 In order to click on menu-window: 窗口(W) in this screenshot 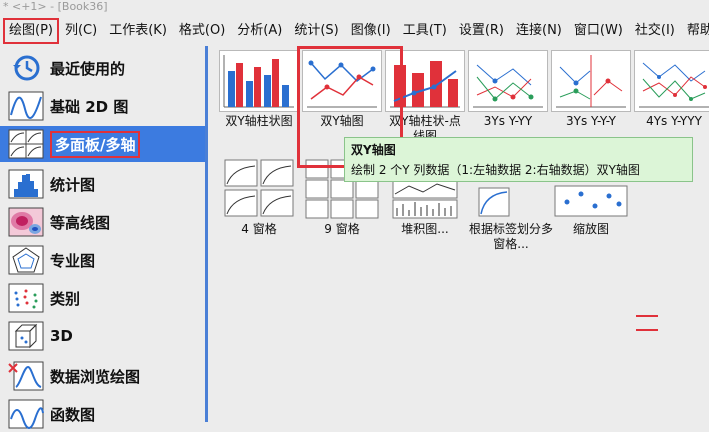, I will do `click(598, 31)`.